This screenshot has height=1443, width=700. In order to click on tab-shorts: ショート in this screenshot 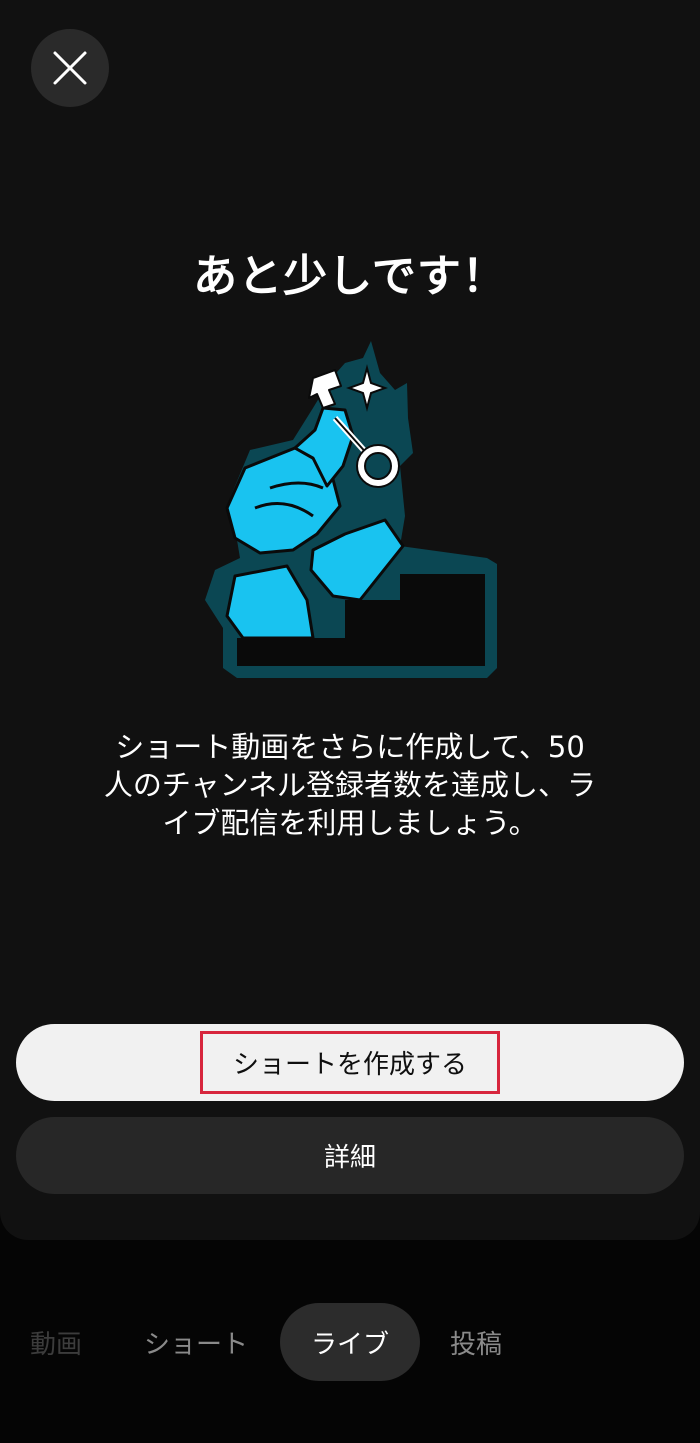, I will do `click(196, 1342)`.